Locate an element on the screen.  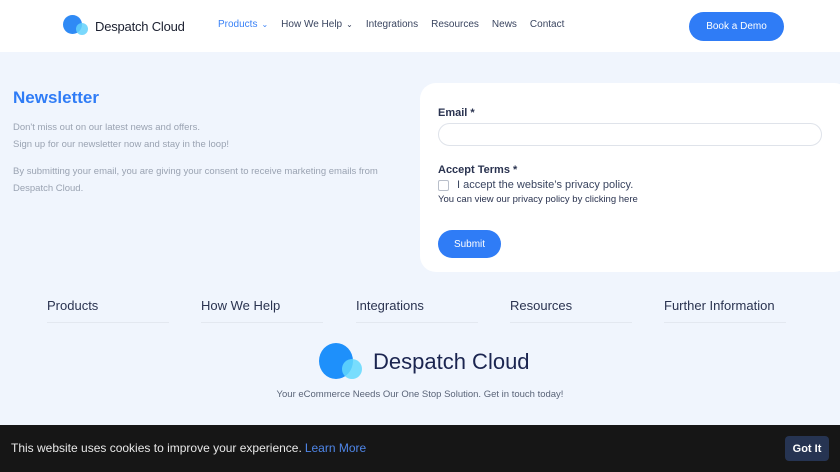
footer-col-how-we-help: How We Help is located at coordinates (262, 310).